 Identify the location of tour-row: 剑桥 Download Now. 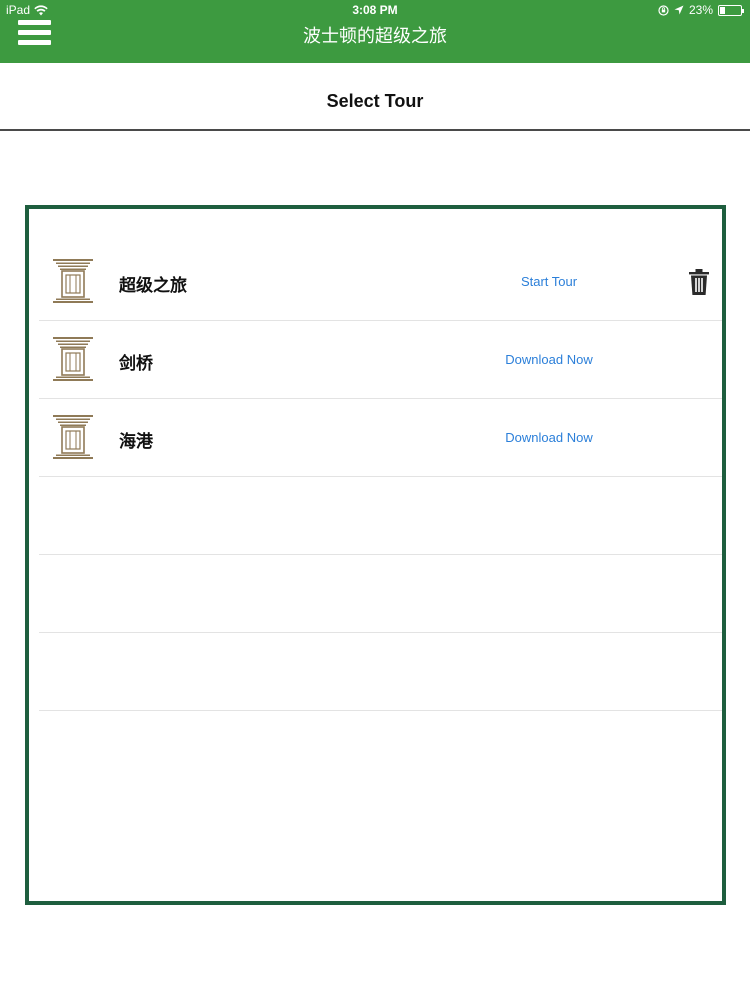
(380, 360).